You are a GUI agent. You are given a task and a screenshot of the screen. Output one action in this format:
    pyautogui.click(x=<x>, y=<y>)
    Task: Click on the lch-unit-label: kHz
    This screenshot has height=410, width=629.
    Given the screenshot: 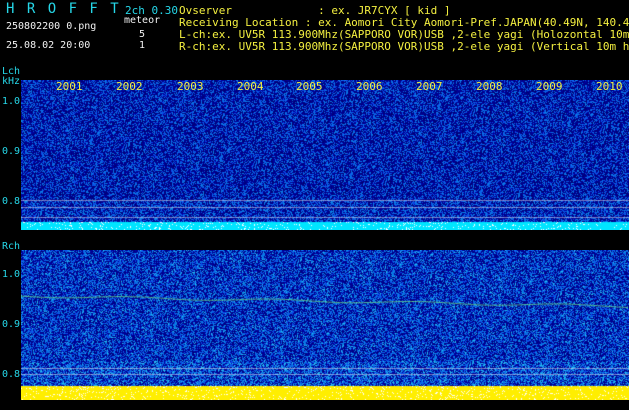 What is the action you would take?
    pyautogui.click(x=11, y=81)
    